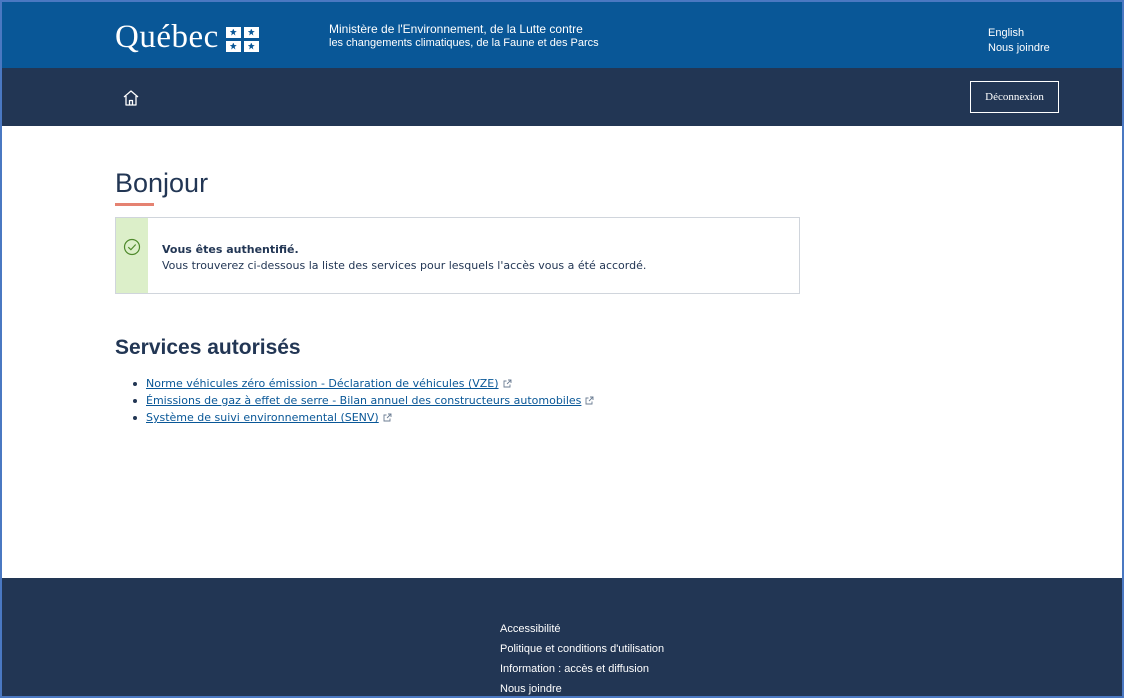 The width and height of the screenshot is (1124, 698). What do you see at coordinates (167, 37) in the screenshot?
I see `logo-text: Québec` at bounding box center [167, 37].